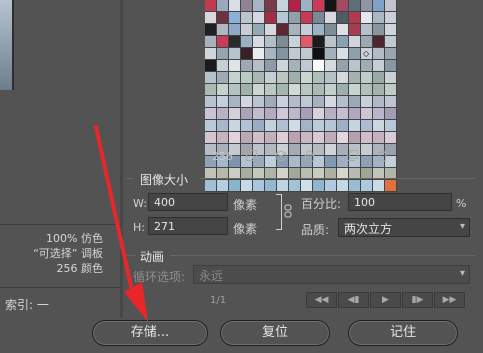  I want to click on next-frame-button: ▮▶, so click(417, 300).